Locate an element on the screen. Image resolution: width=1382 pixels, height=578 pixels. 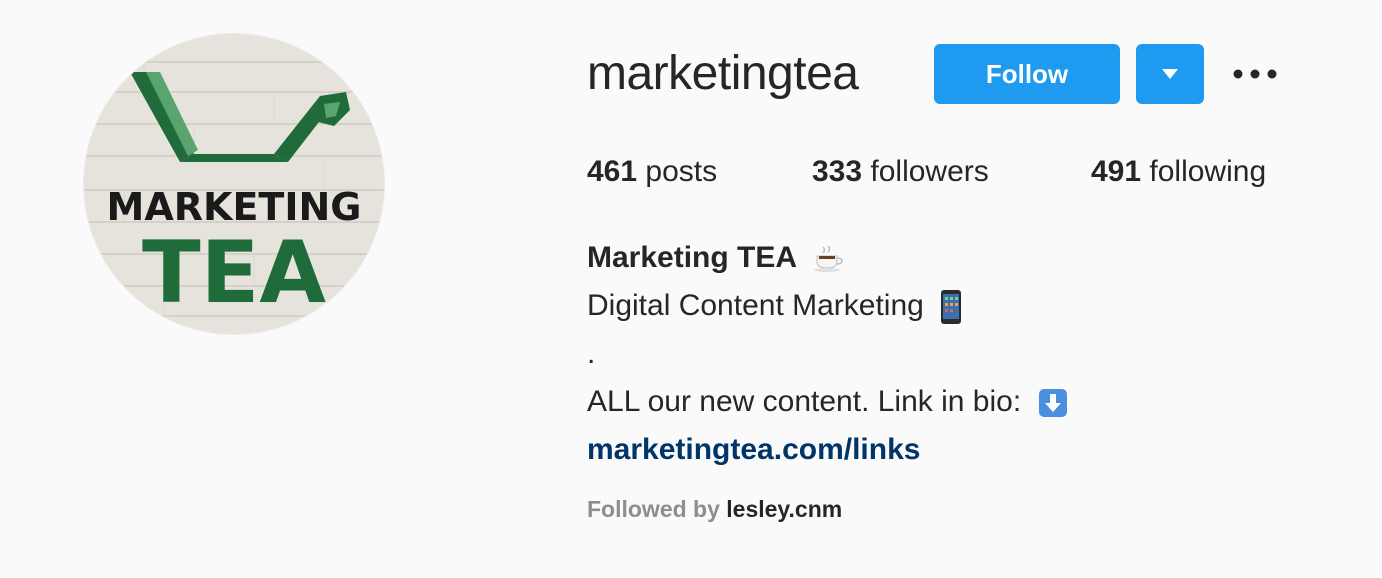
posts-label: posts is located at coordinates (677, 171).